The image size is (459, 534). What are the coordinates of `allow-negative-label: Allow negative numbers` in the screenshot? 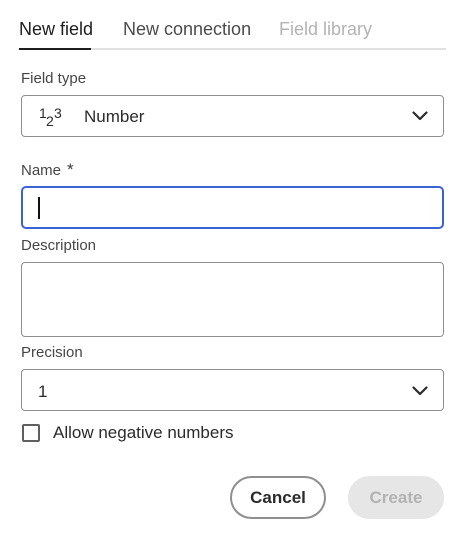 It's located at (143, 432).